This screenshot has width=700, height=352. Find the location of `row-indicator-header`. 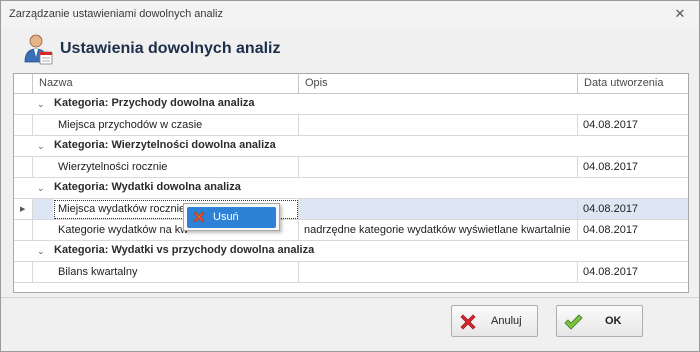

row-indicator-header is located at coordinates (23, 84).